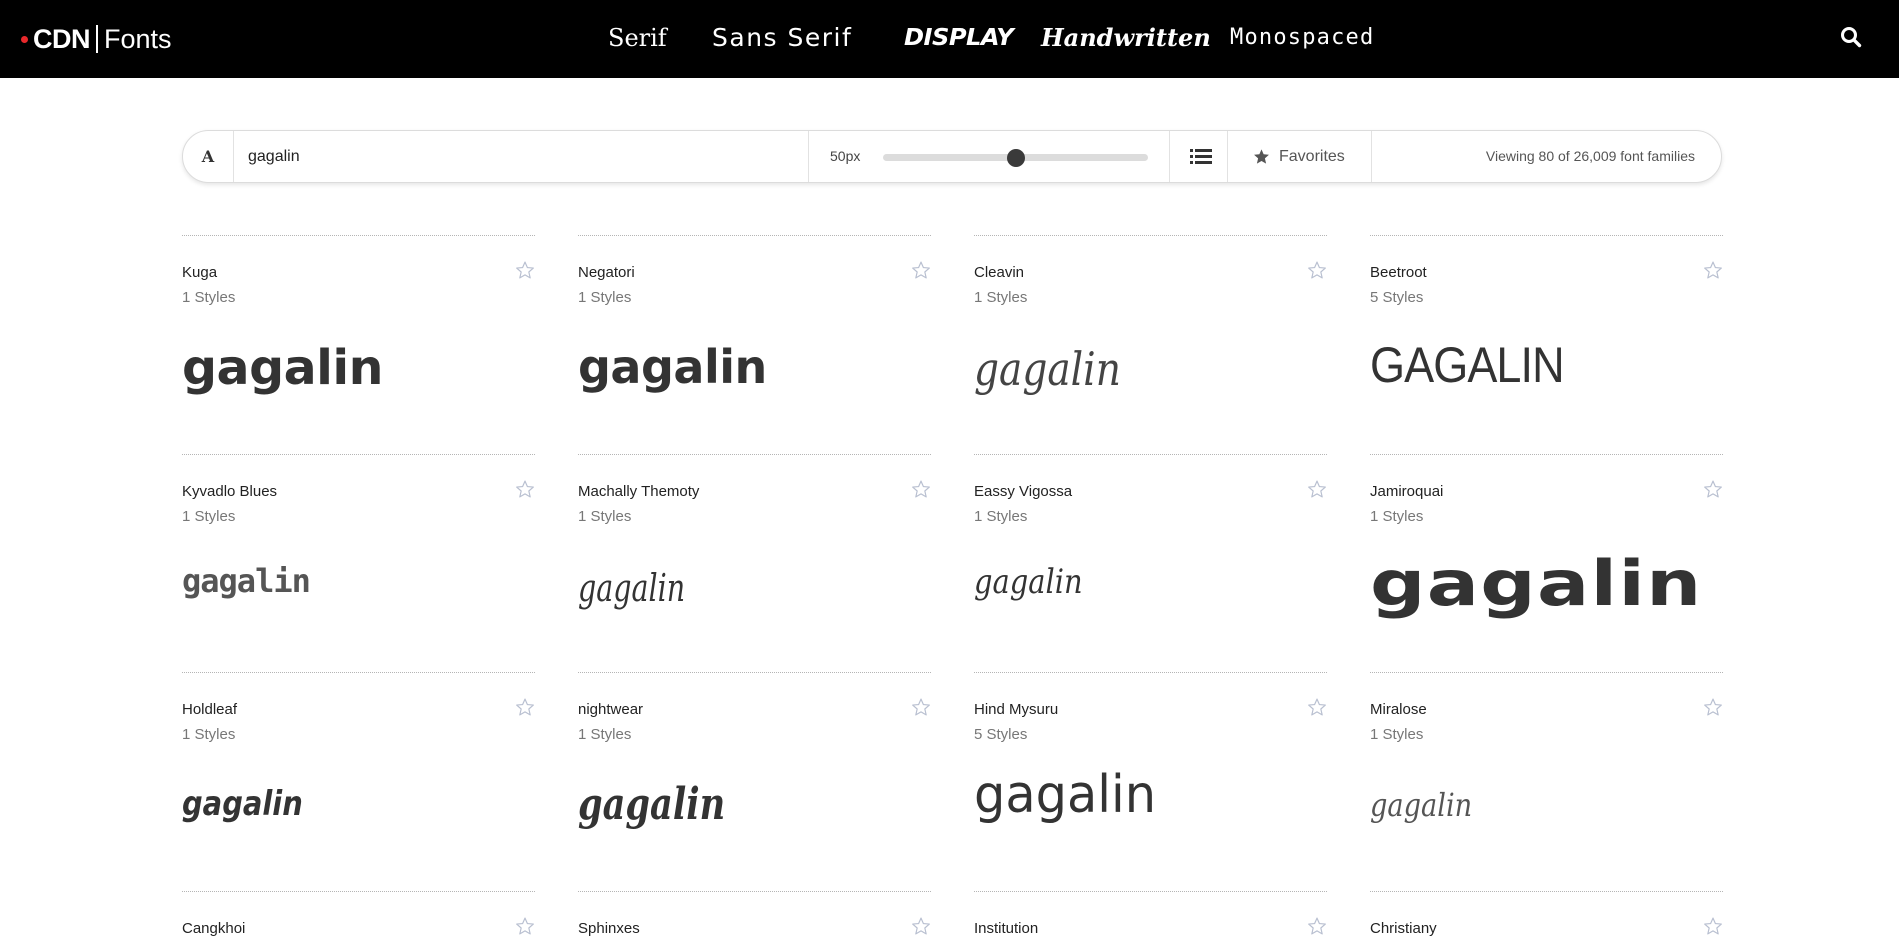 The height and width of the screenshot is (941, 1899). Describe the element at coordinates (208, 156) in the screenshot. I see `font-type-icon: A` at that location.